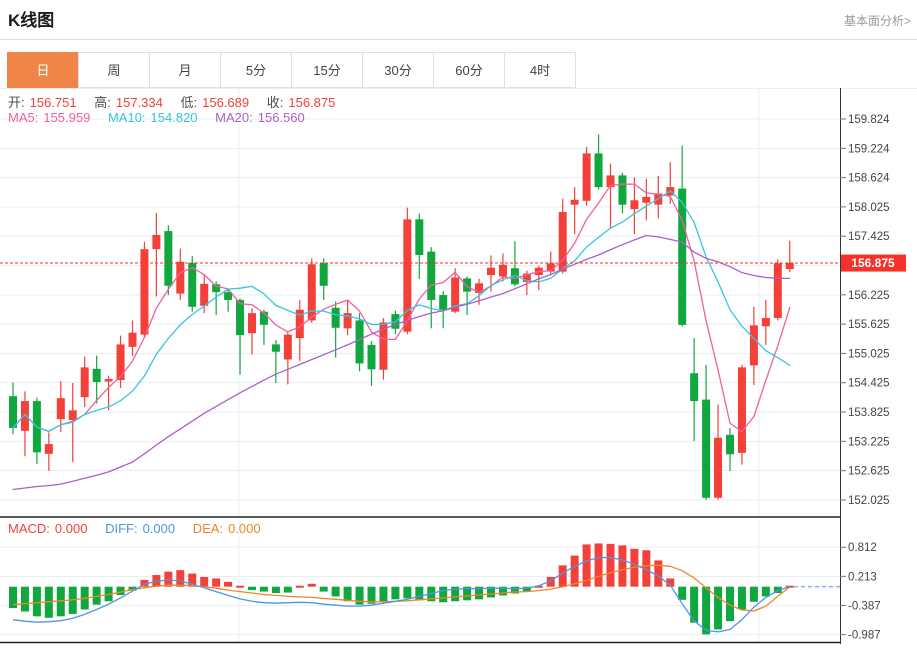 This screenshot has height=649, width=917. Describe the element at coordinates (23, 117) in the screenshot. I see `ma5-label: MA5:` at that location.